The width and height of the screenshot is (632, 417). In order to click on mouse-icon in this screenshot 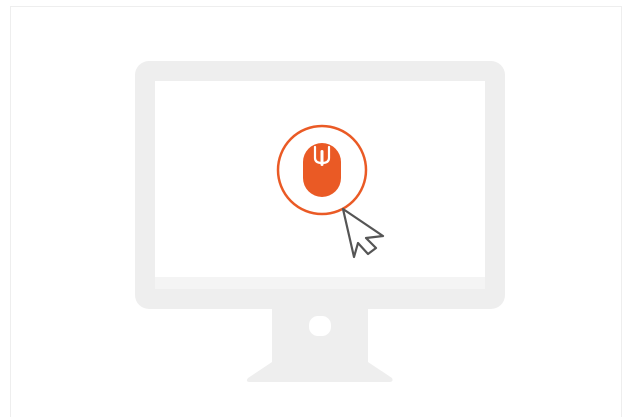, I will do `click(322, 170)`.